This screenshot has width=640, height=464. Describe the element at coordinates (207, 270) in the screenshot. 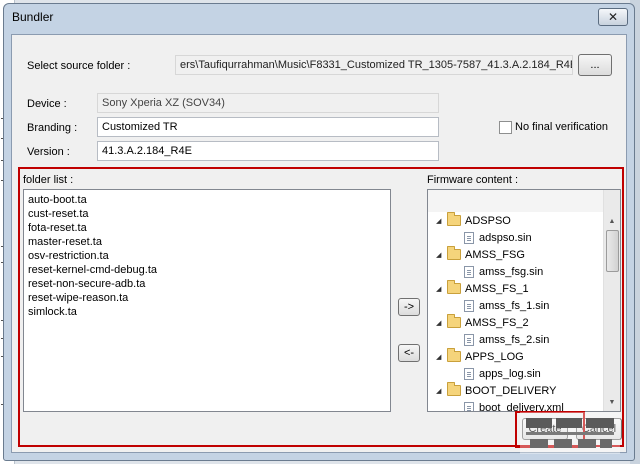

I see `list-item: reset-kernel-cmd-debug.ta` at that location.